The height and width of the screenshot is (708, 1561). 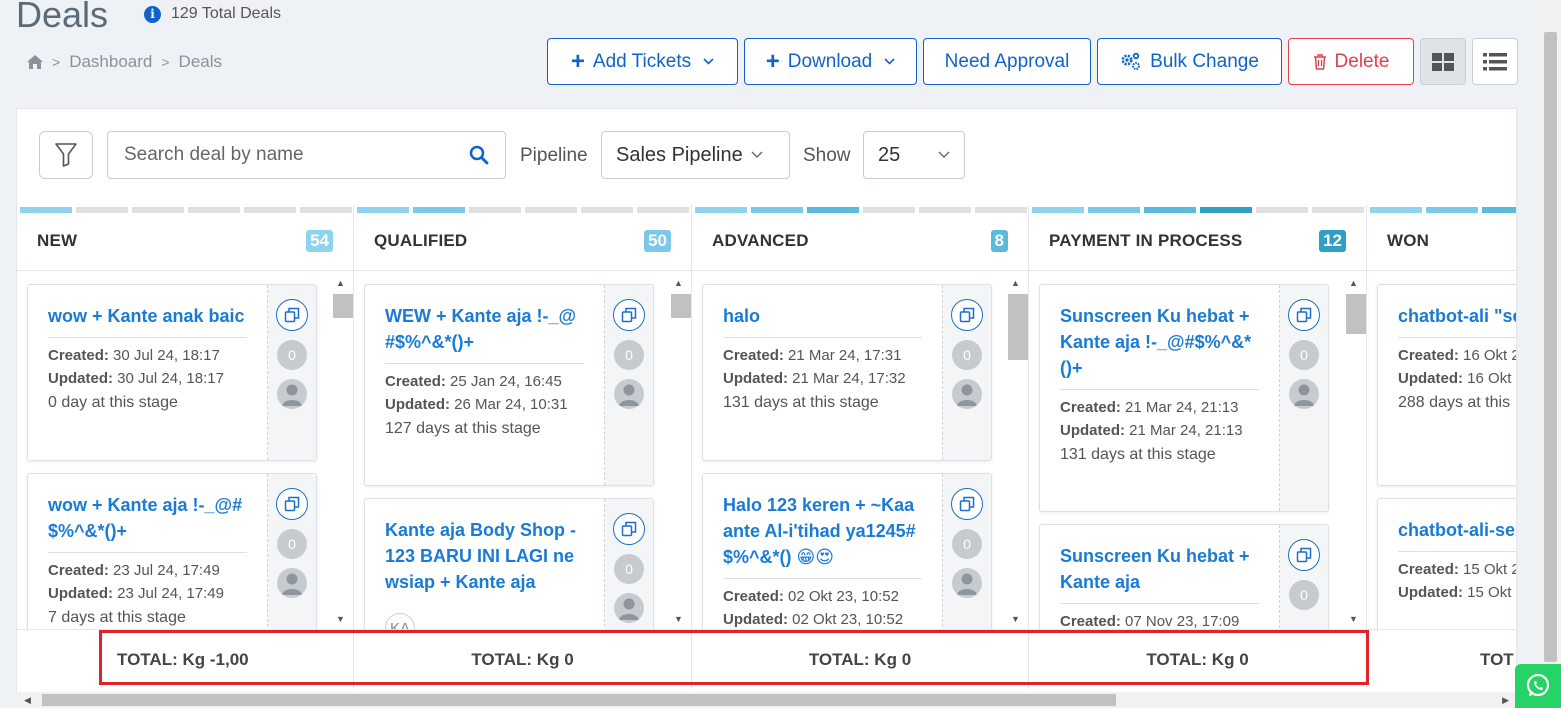 What do you see at coordinates (479, 155) in the screenshot?
I see `search-icon` at bounding box center [479, 155].